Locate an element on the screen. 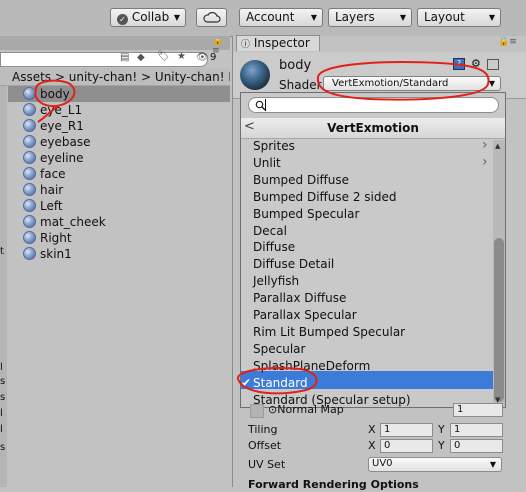 Image resolution: width=526 pixels, height=492 pixels. annotation-circle-body is located at coordinates (55, 93).